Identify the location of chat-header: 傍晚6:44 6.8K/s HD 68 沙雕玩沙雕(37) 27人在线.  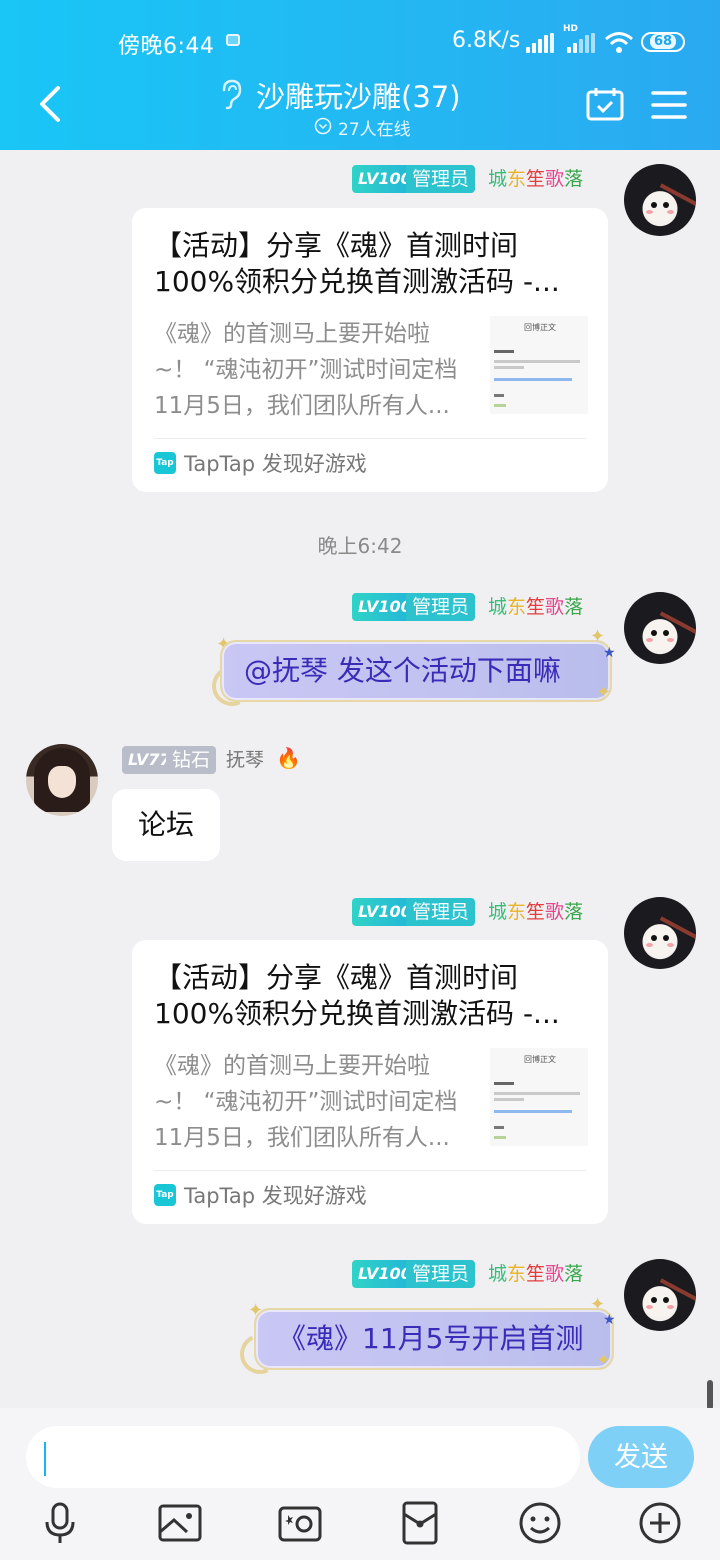
(360, 75).